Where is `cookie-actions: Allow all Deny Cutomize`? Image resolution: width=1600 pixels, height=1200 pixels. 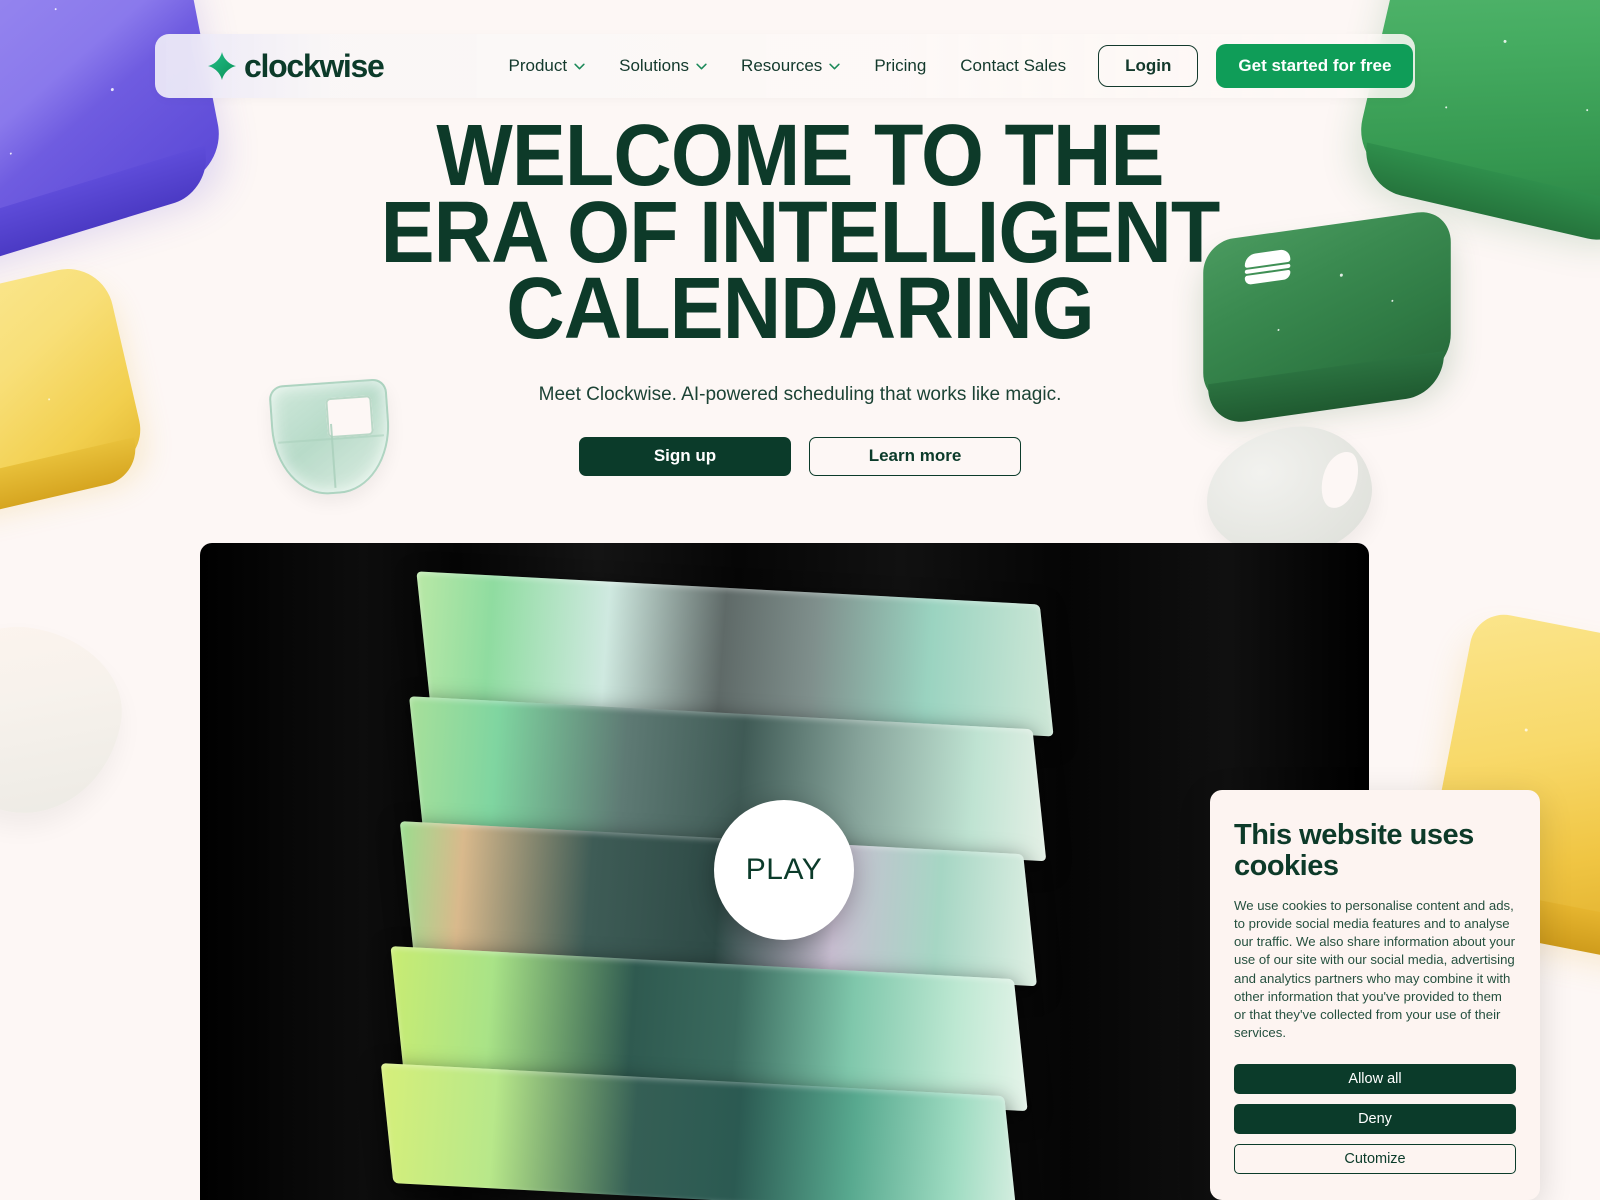 cookie-actions: Allow all Deny Cutomize is located at coordinates (1375, 1119).